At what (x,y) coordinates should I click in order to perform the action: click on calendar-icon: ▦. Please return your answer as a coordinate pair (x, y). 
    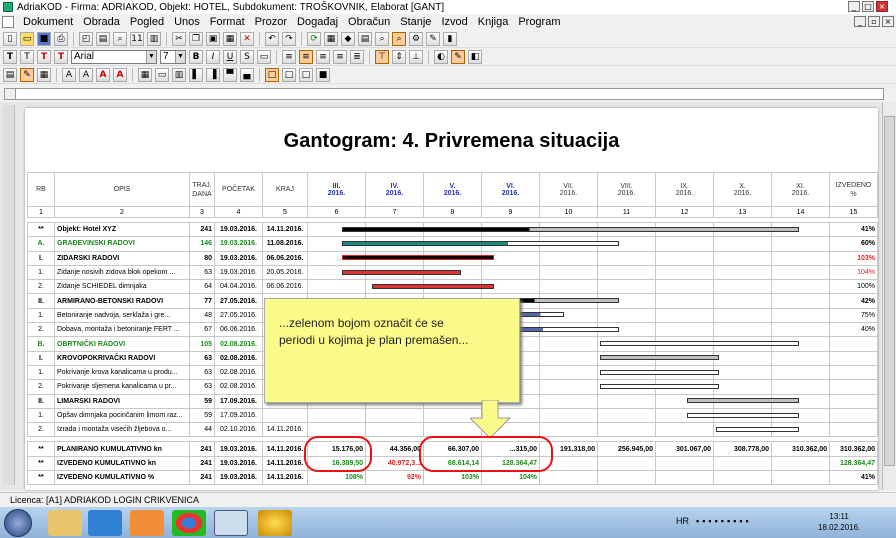
    Looking at the image, I should click on (331, 38).